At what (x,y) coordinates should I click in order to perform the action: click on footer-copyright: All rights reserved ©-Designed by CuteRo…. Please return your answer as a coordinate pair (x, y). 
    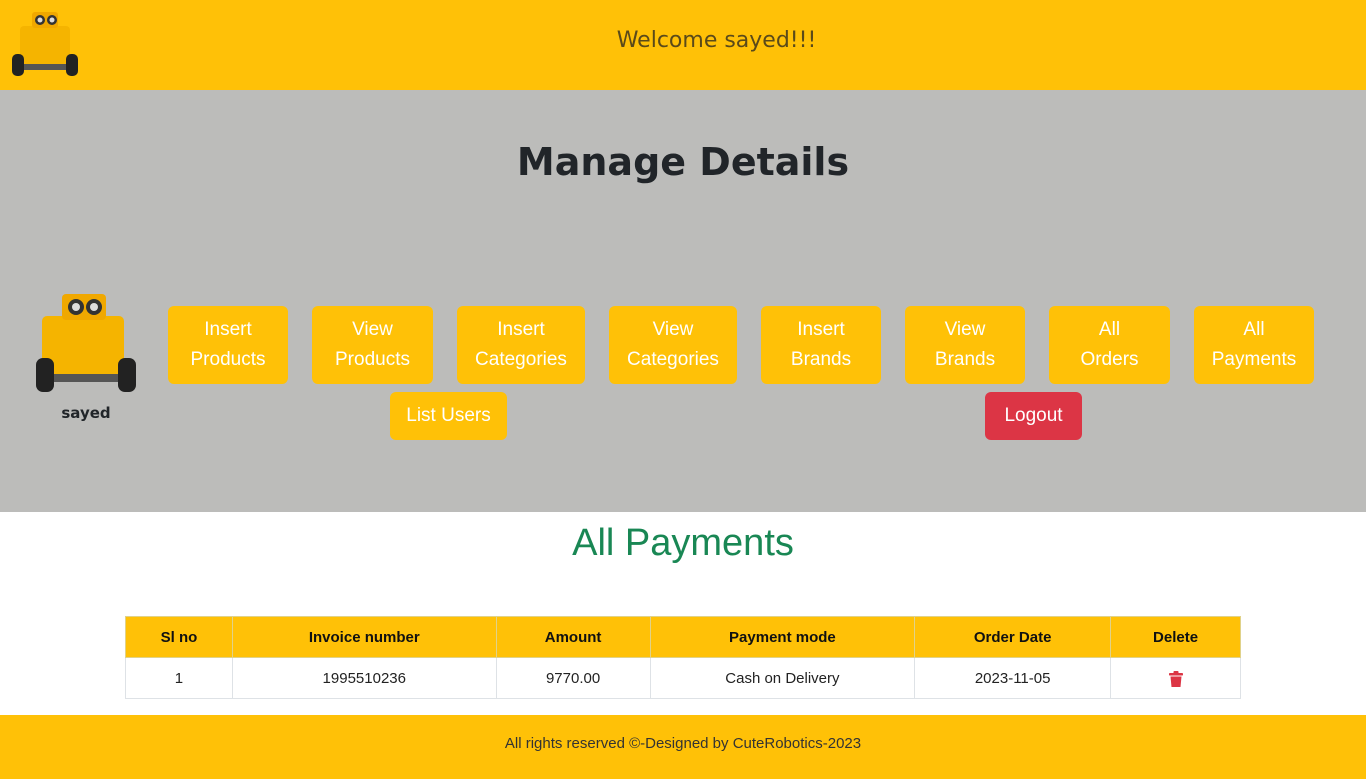
    Looking at the image, I should click on (683, 743).